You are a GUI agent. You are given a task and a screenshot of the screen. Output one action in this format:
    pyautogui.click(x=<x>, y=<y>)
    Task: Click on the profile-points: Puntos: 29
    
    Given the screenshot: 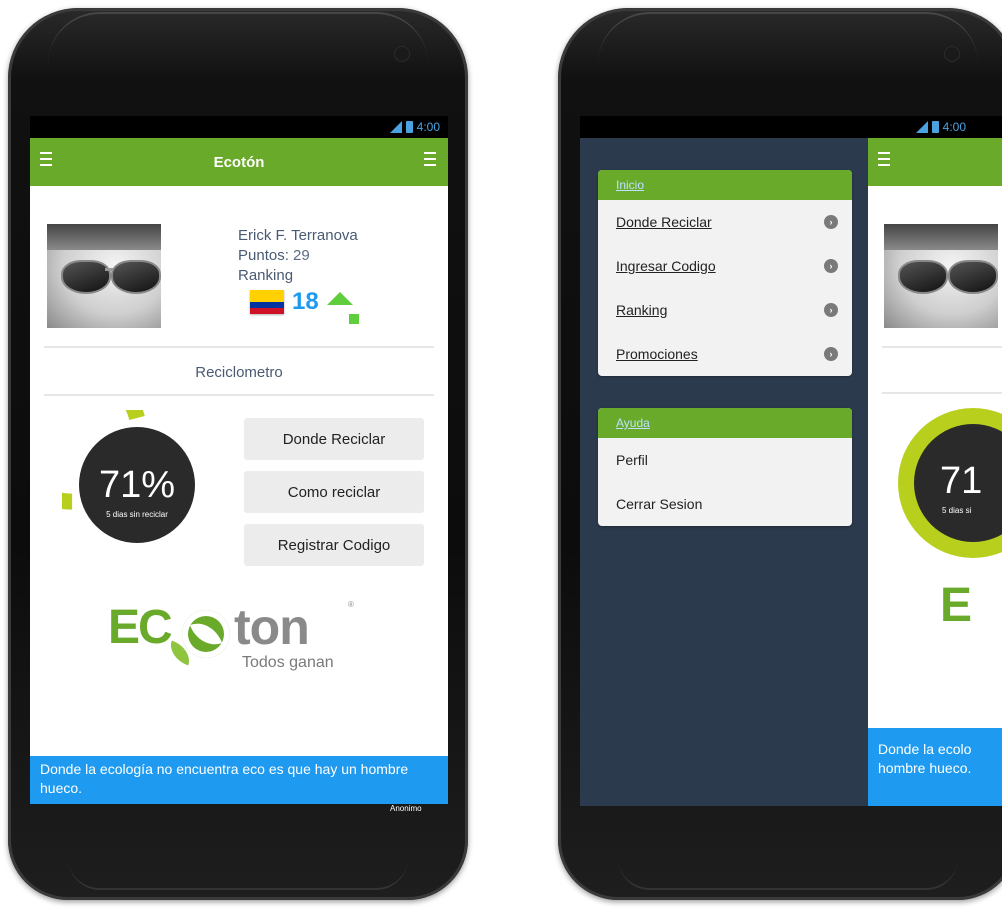 What is the action you would take?
    pyautogui.click(x=298, y=256)
    